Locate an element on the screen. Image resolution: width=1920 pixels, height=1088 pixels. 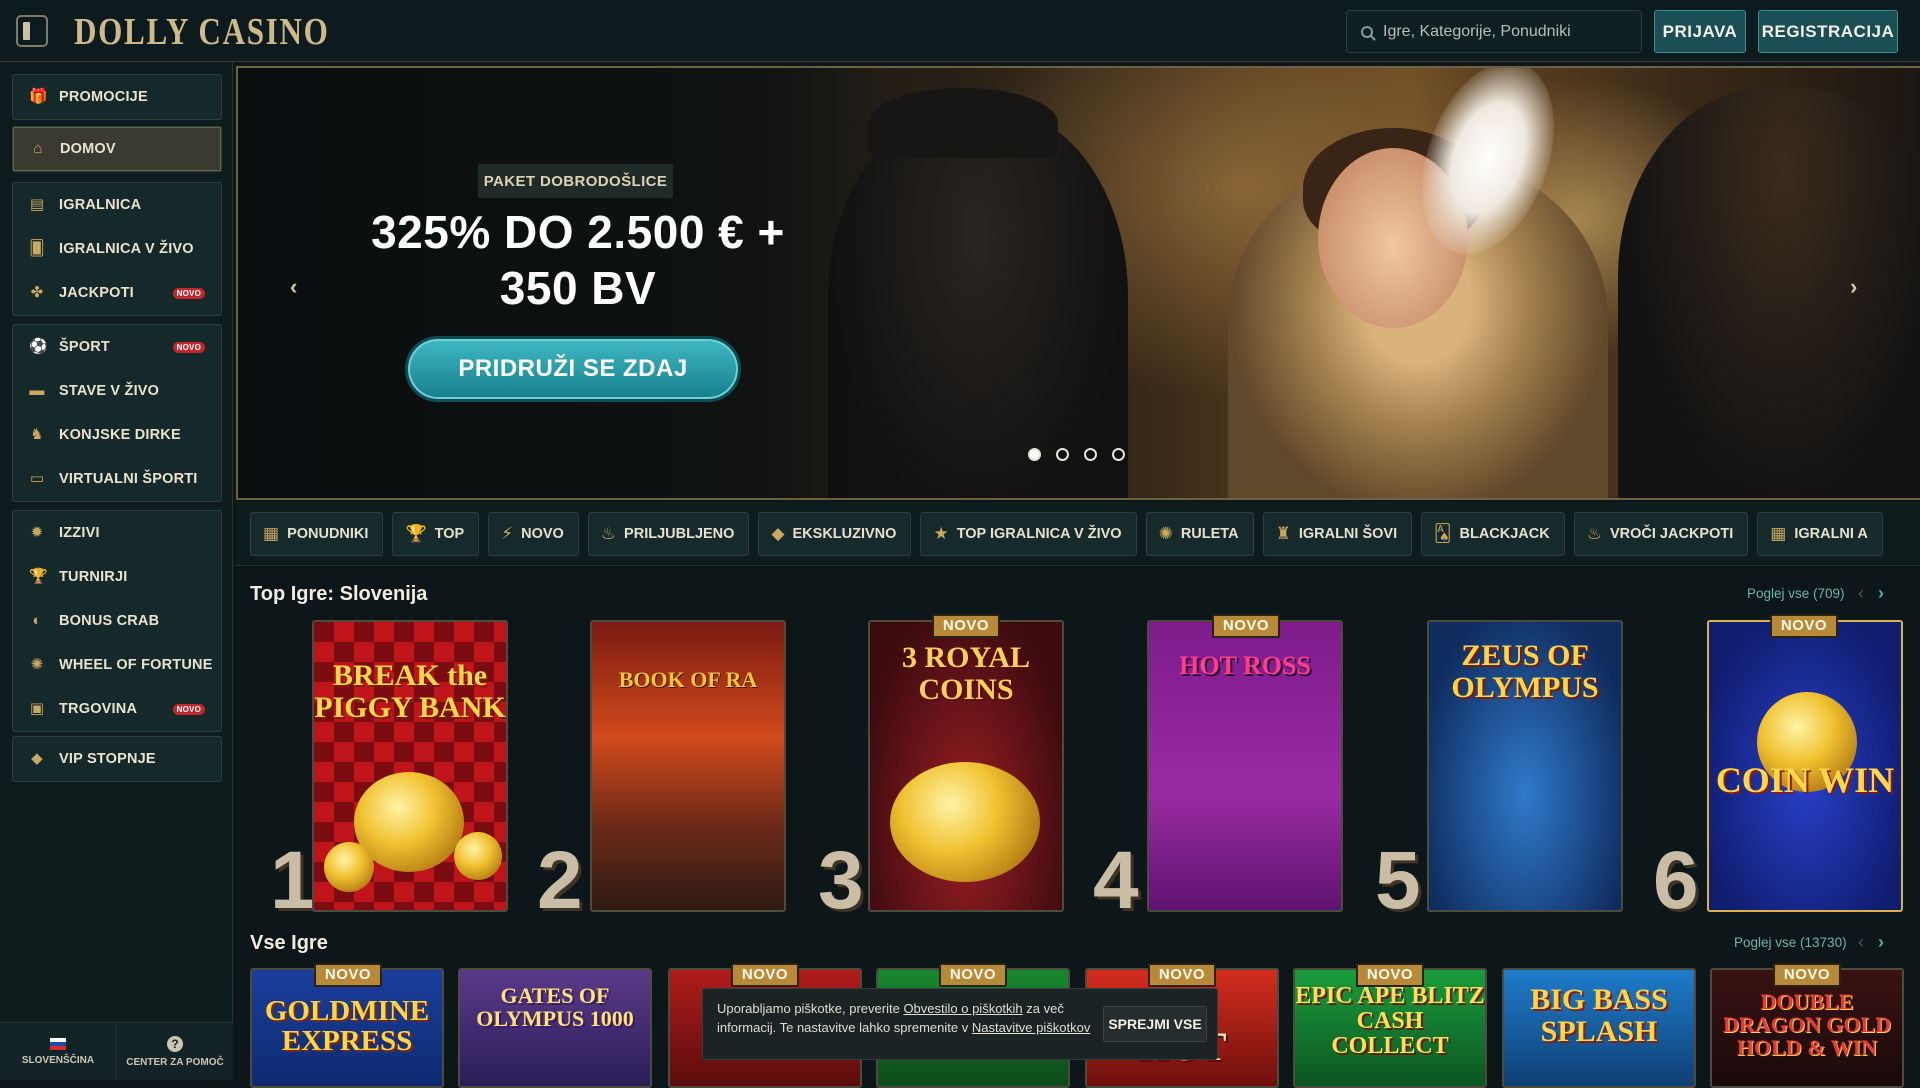
category-chip: ★ TOP IGRALNICA V ŽIVO is located at coordinates (1028, 533).